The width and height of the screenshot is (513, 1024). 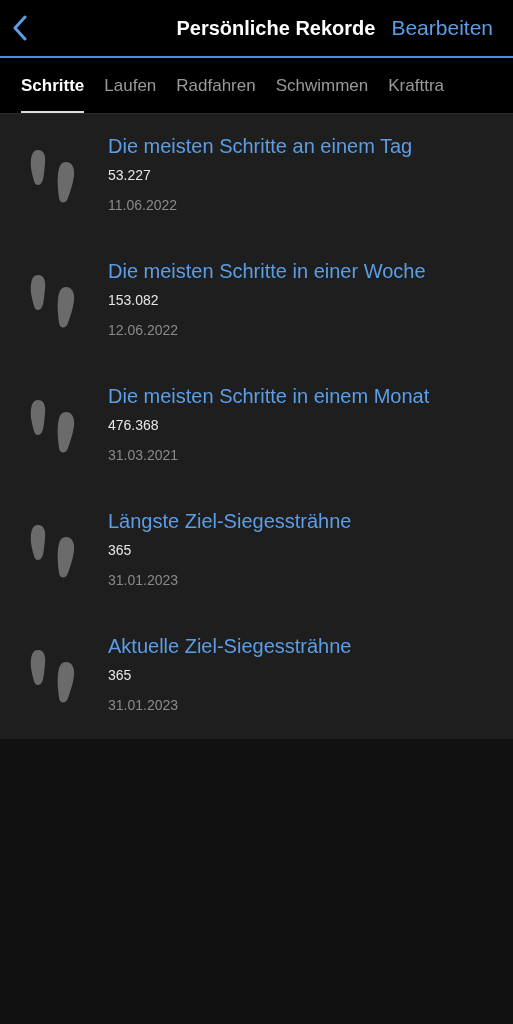 I want to click on record-value: 53.227, so click(x=130, y=175).